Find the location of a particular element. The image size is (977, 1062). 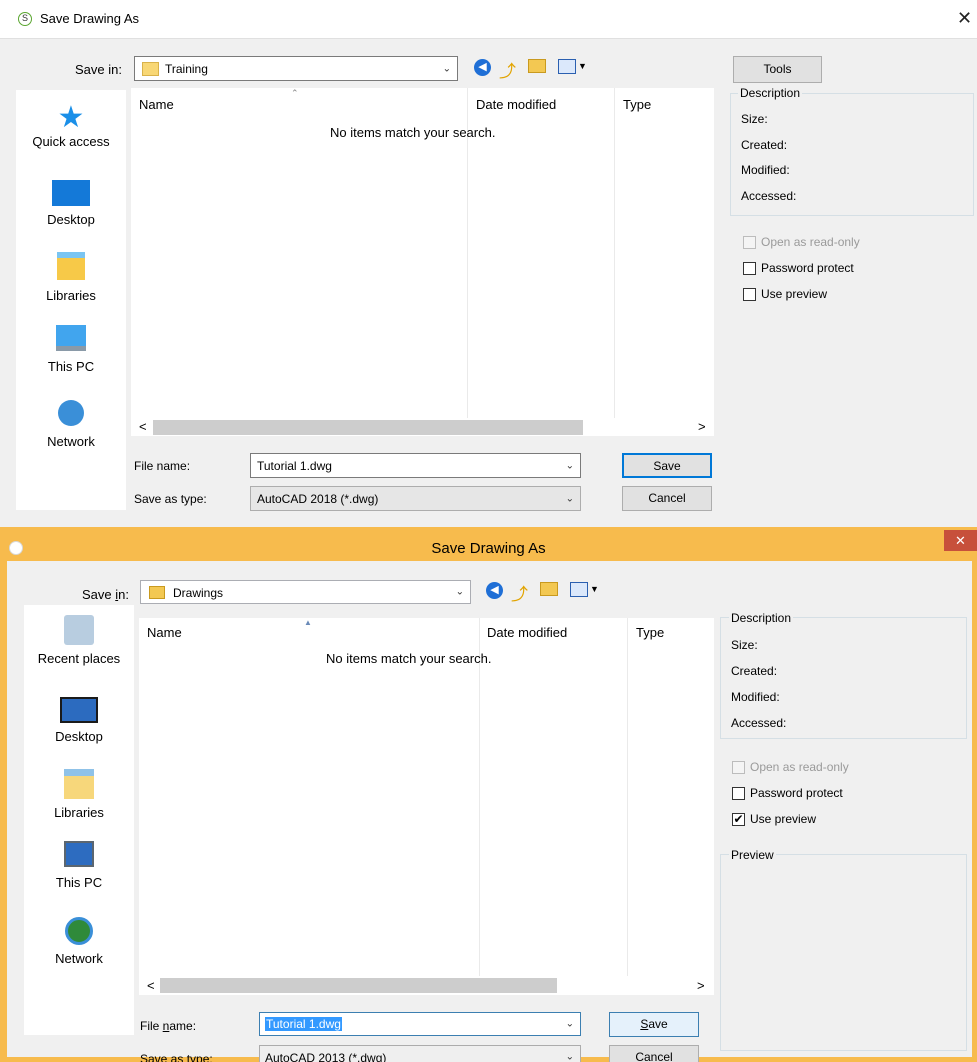

libraries-icon is located at coordinates (71, 266).